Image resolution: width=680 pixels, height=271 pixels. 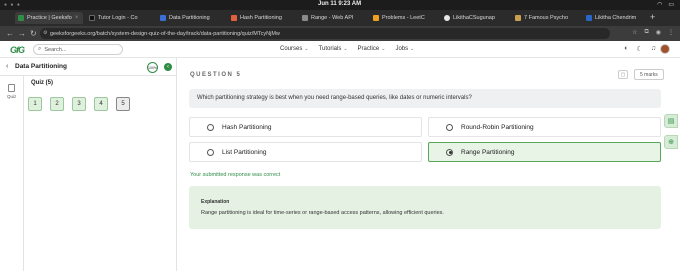 I want to click on top-navigation: Courses ⌄ Tutorials ⌄ Practice ⌄ Jobs ⌄, so click(x=347, y=49).